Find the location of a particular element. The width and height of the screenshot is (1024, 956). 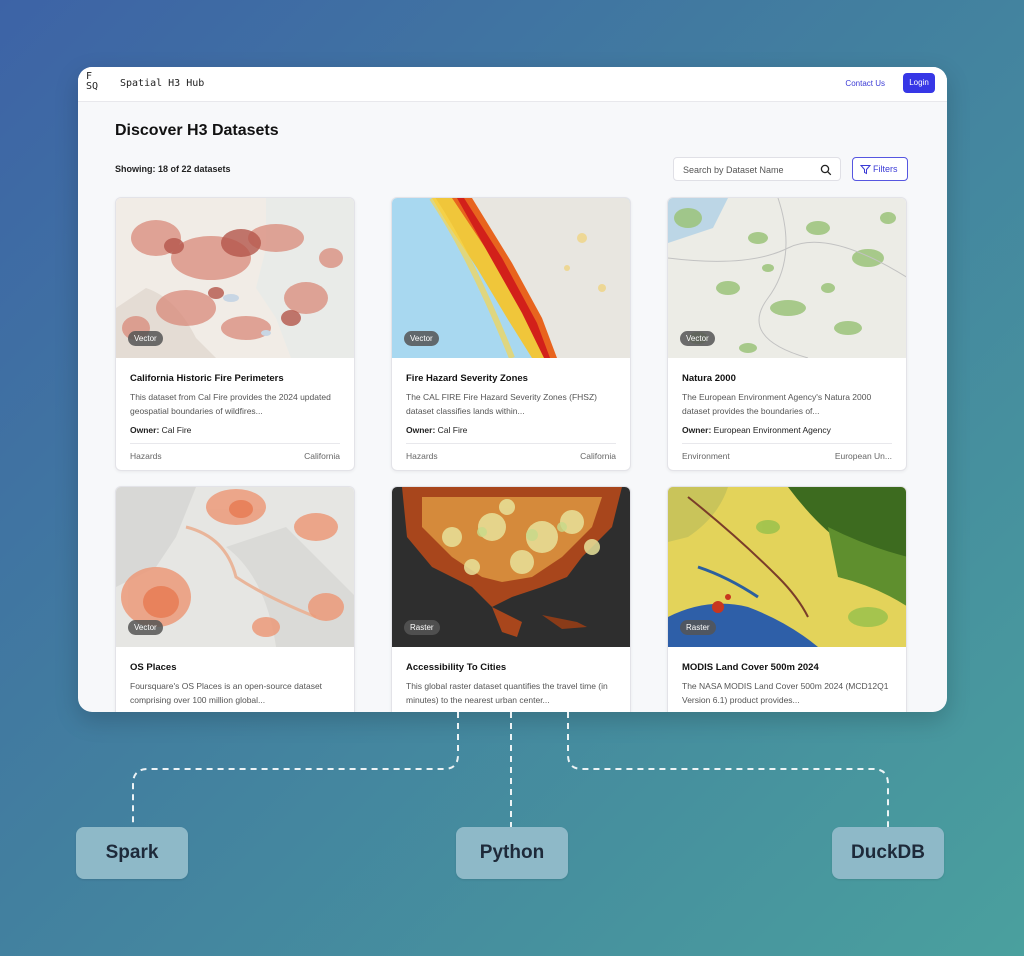

duckdb-label: DuckDB is located at coordinates (888, 853).